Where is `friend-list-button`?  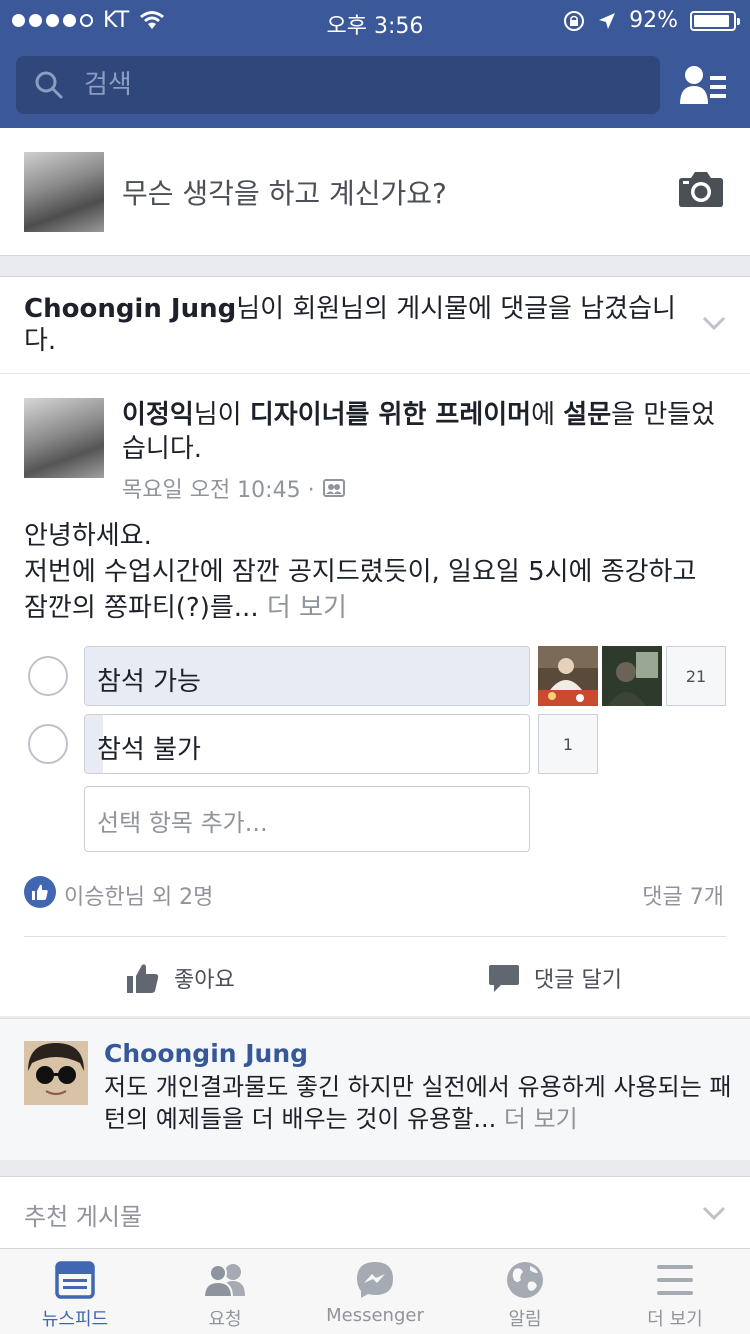 friend-list-button is located at coordinates (704, 85).